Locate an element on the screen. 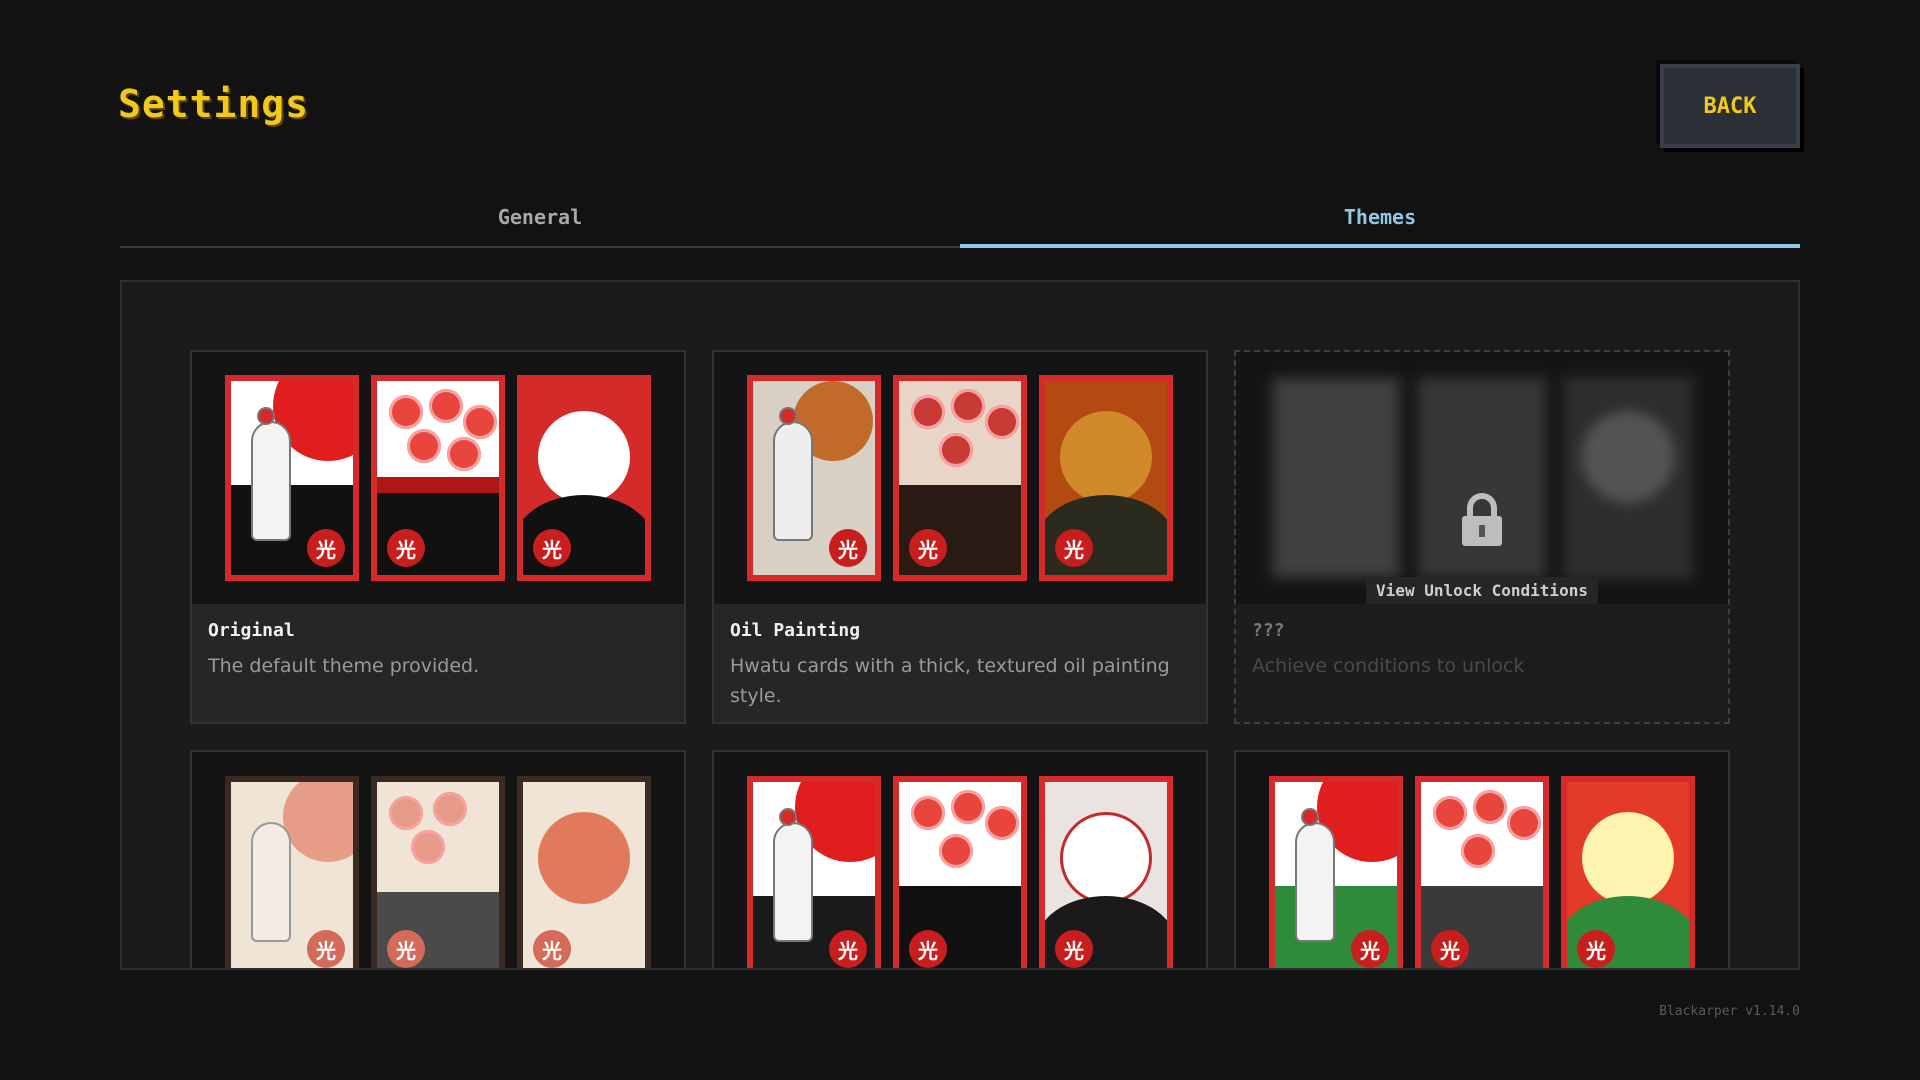 The image size is (1920, 1080). theme-name: Oil Painting is located at coordinates (795, 630).